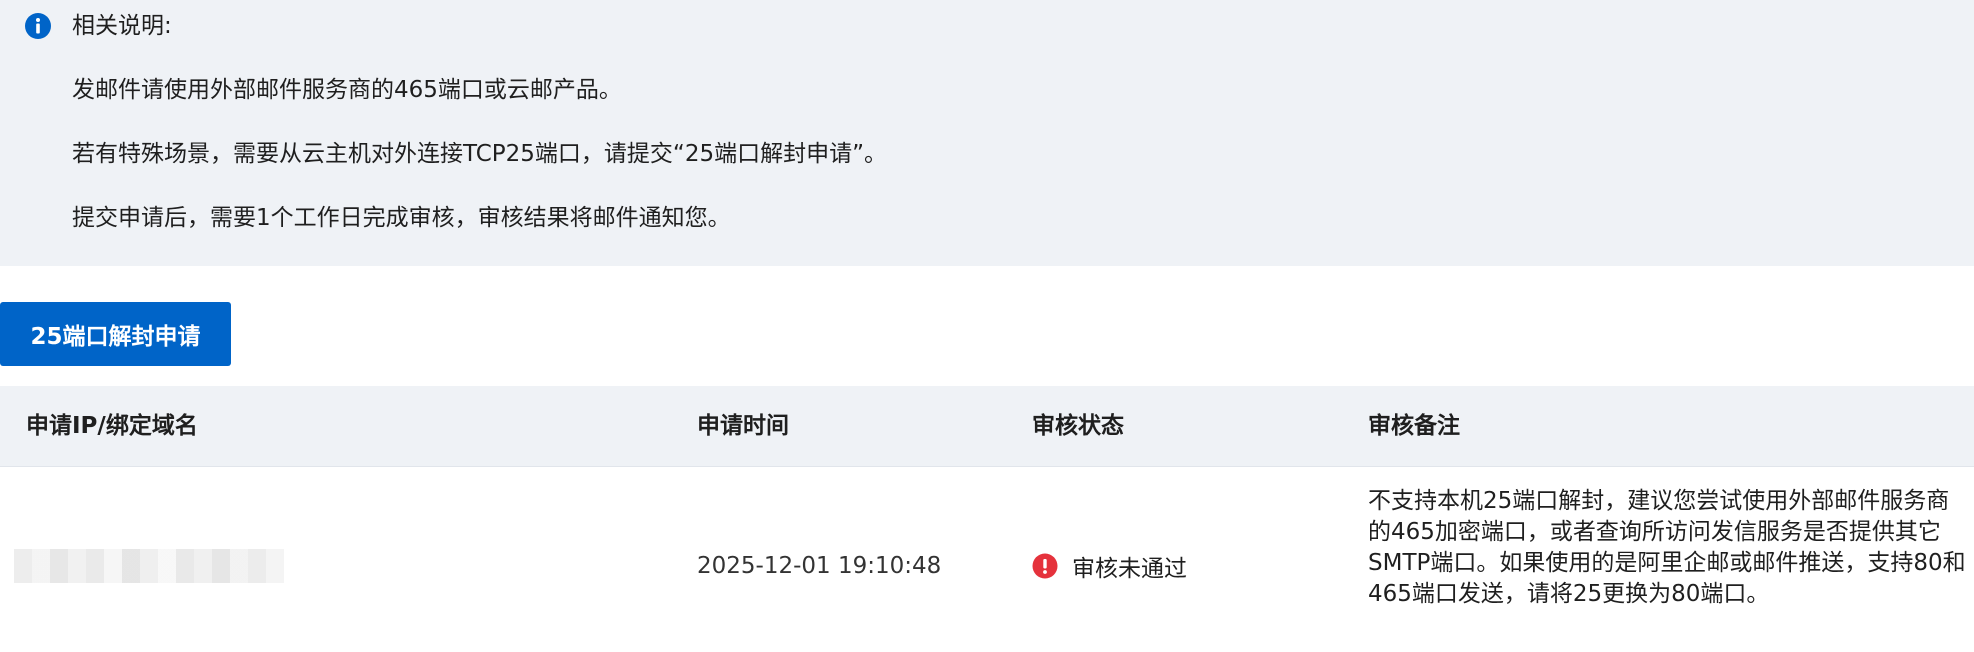 Image resolution: width=1974 pixels, height=652 pixels. What do you see at coordinates (112, 426) in the screenshot?
I see `column-header-ip-domain: 申请IP/绑定域名` at bounding box center [112, 426].